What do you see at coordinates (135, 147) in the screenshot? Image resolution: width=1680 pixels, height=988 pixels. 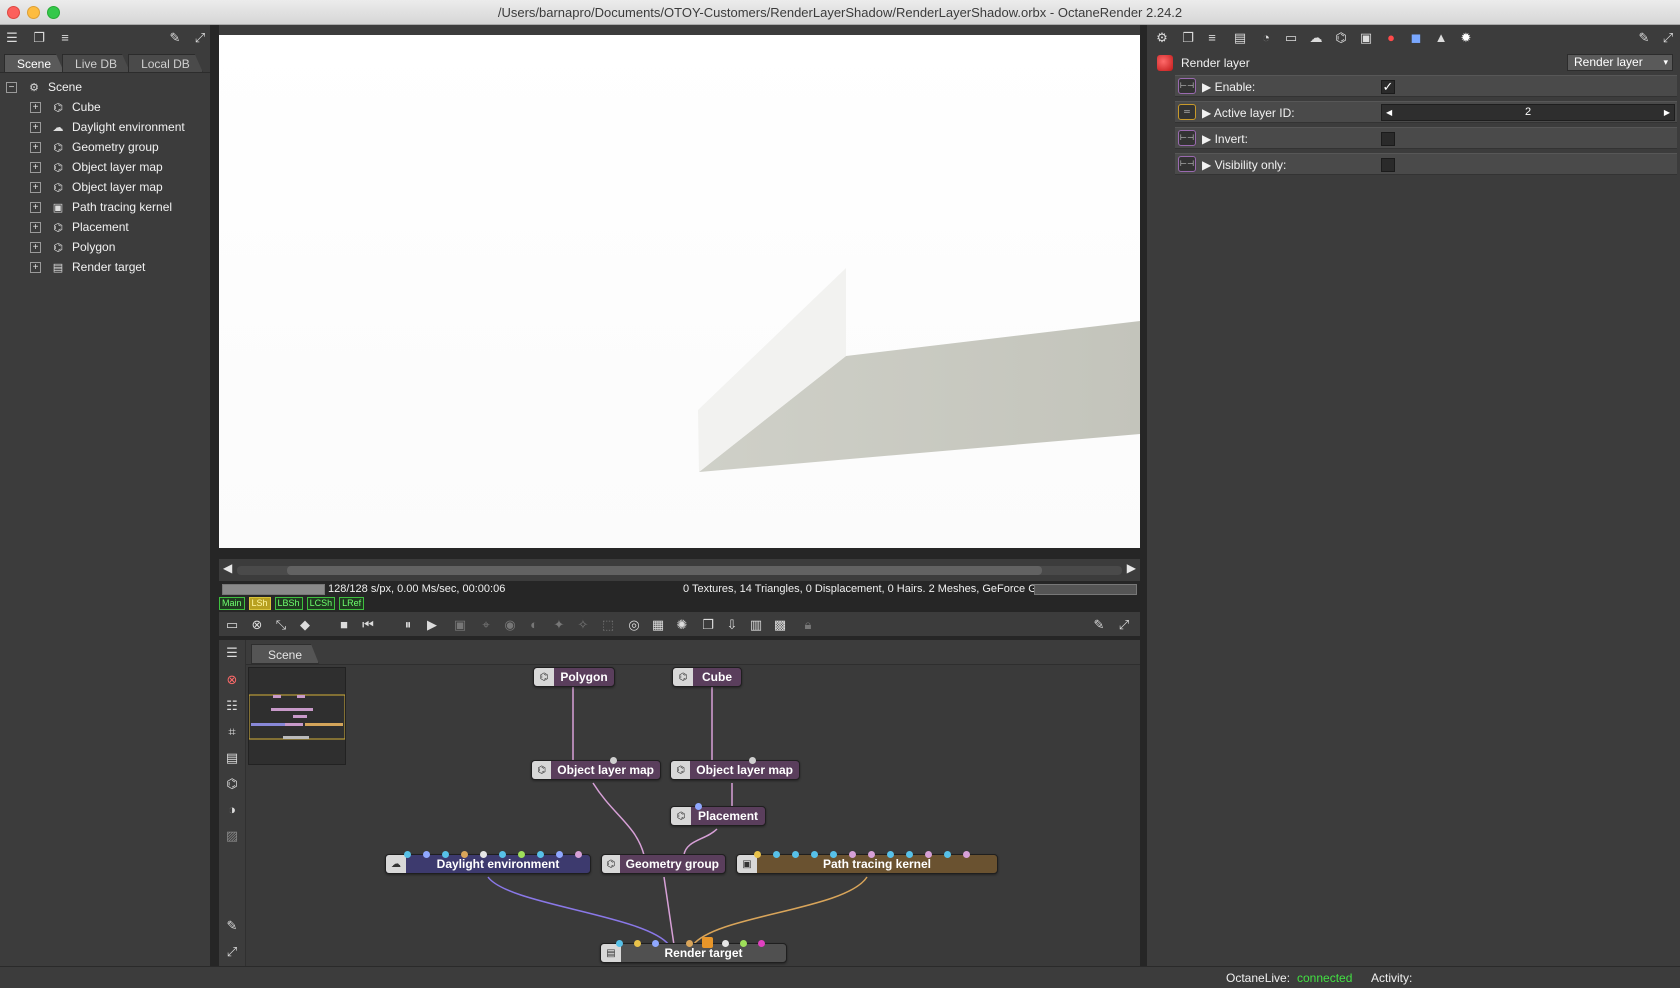 I see `tree-item-geometry-group: + ⌬ Geometry group` at bounding box center [135, 147].